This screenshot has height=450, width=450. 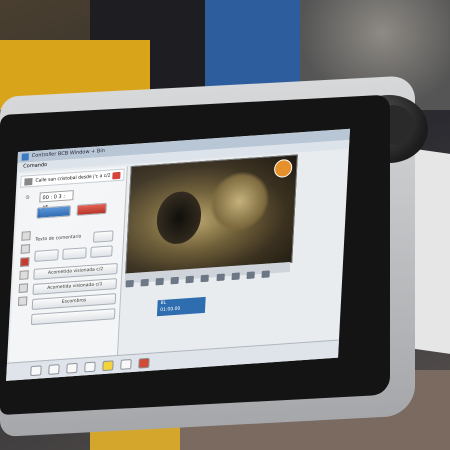 What do you see at coordinates (144, 282) in the screenshot?
I see `light-icon` at bounding box center [144, 282].